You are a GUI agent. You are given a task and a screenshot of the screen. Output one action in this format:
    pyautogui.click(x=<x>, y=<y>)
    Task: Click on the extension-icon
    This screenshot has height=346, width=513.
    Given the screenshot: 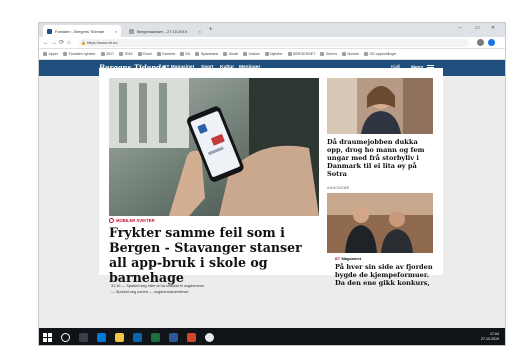 What is the action you would take?
    pyautogui.click(x=480, y=42)
    